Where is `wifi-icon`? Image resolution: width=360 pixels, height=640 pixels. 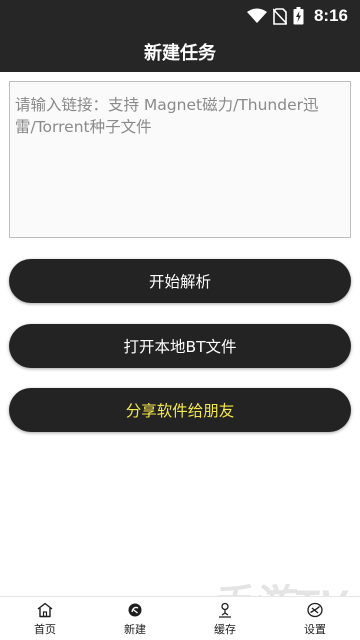
wifi-icon is located at coordinates (256, 16).